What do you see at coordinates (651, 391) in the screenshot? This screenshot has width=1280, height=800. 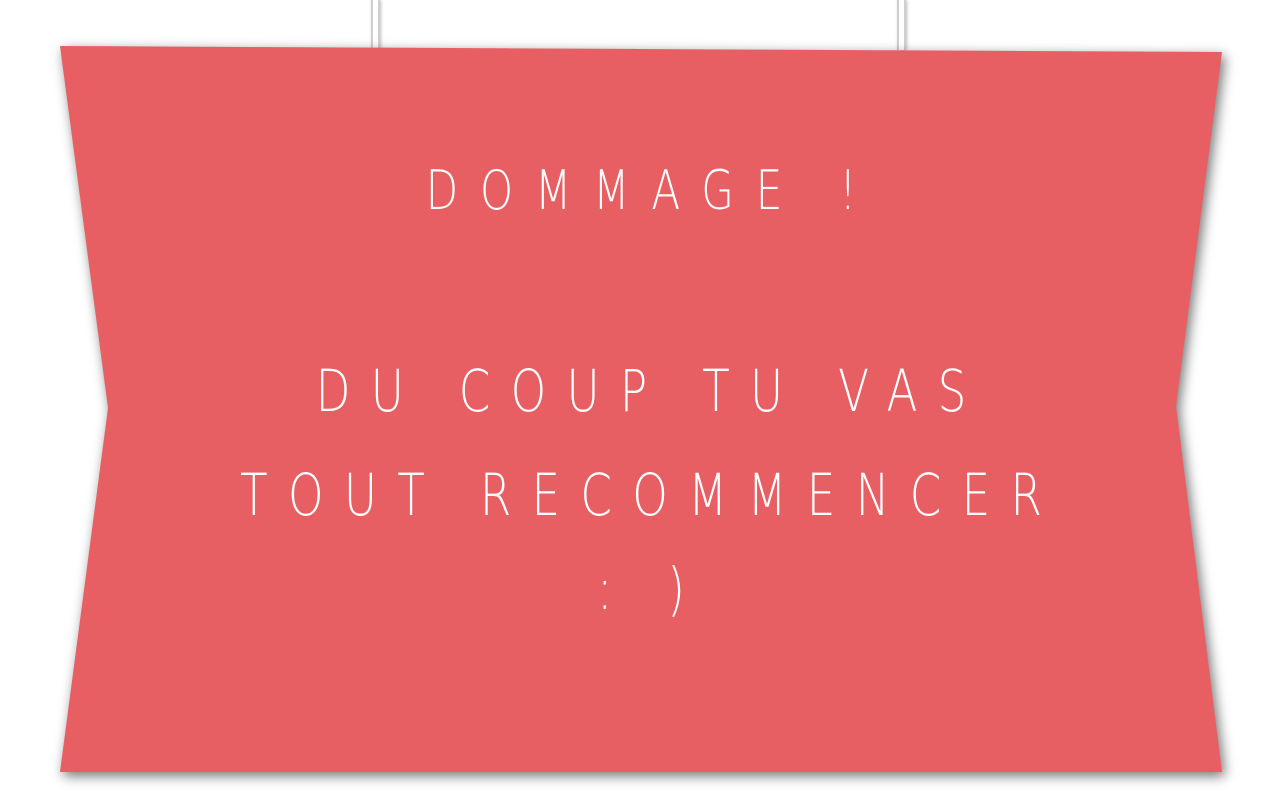 I see `message-line-1: DU COUP TU VAS` at bounding box center [651, 391].